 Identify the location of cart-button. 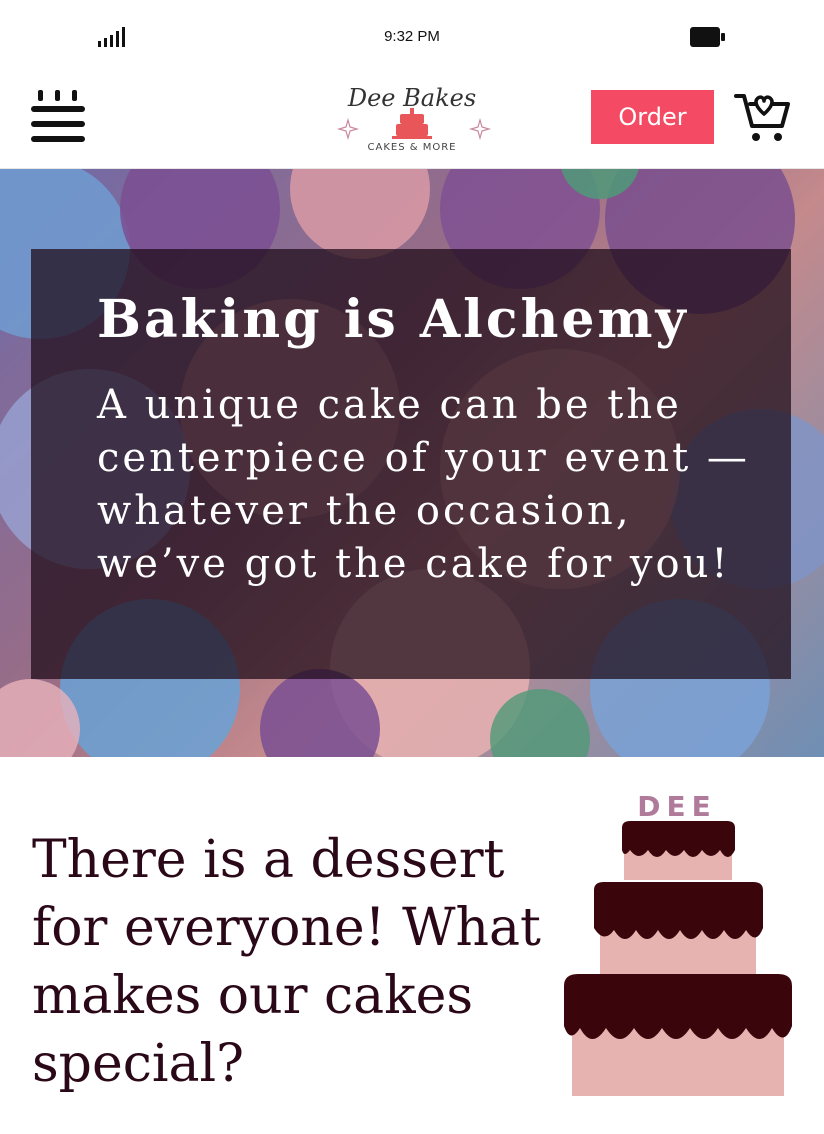
(763, 118).